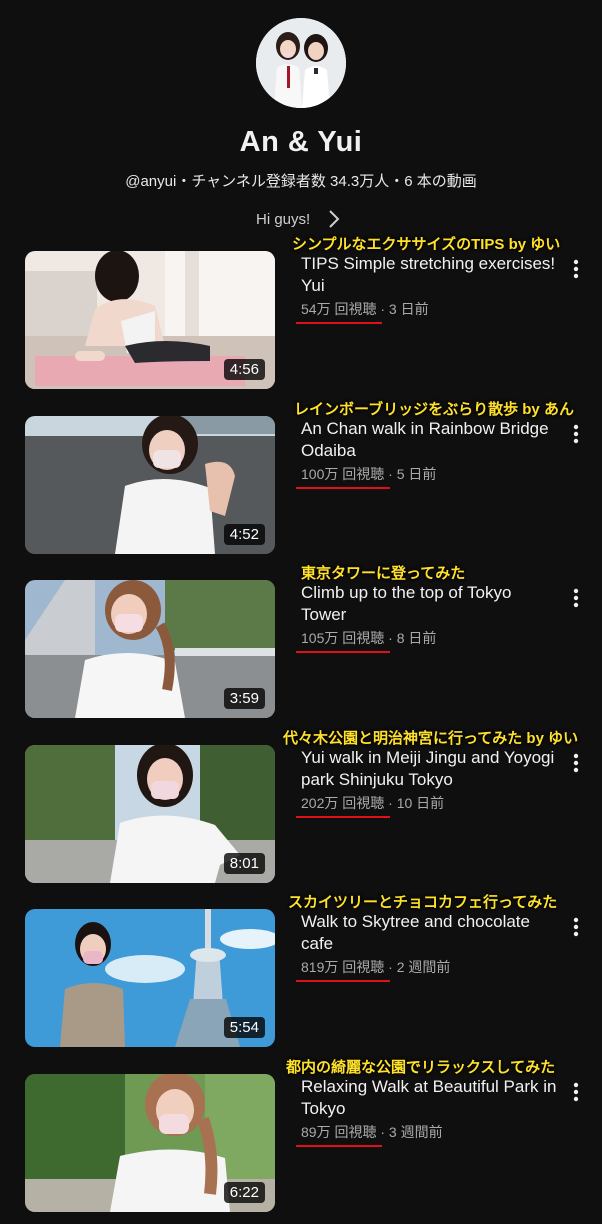  What do you see at coordinates (343, 477) in the screenshot?
I see `view-count: 100万 回視聴` at bounding box center [343, 477].